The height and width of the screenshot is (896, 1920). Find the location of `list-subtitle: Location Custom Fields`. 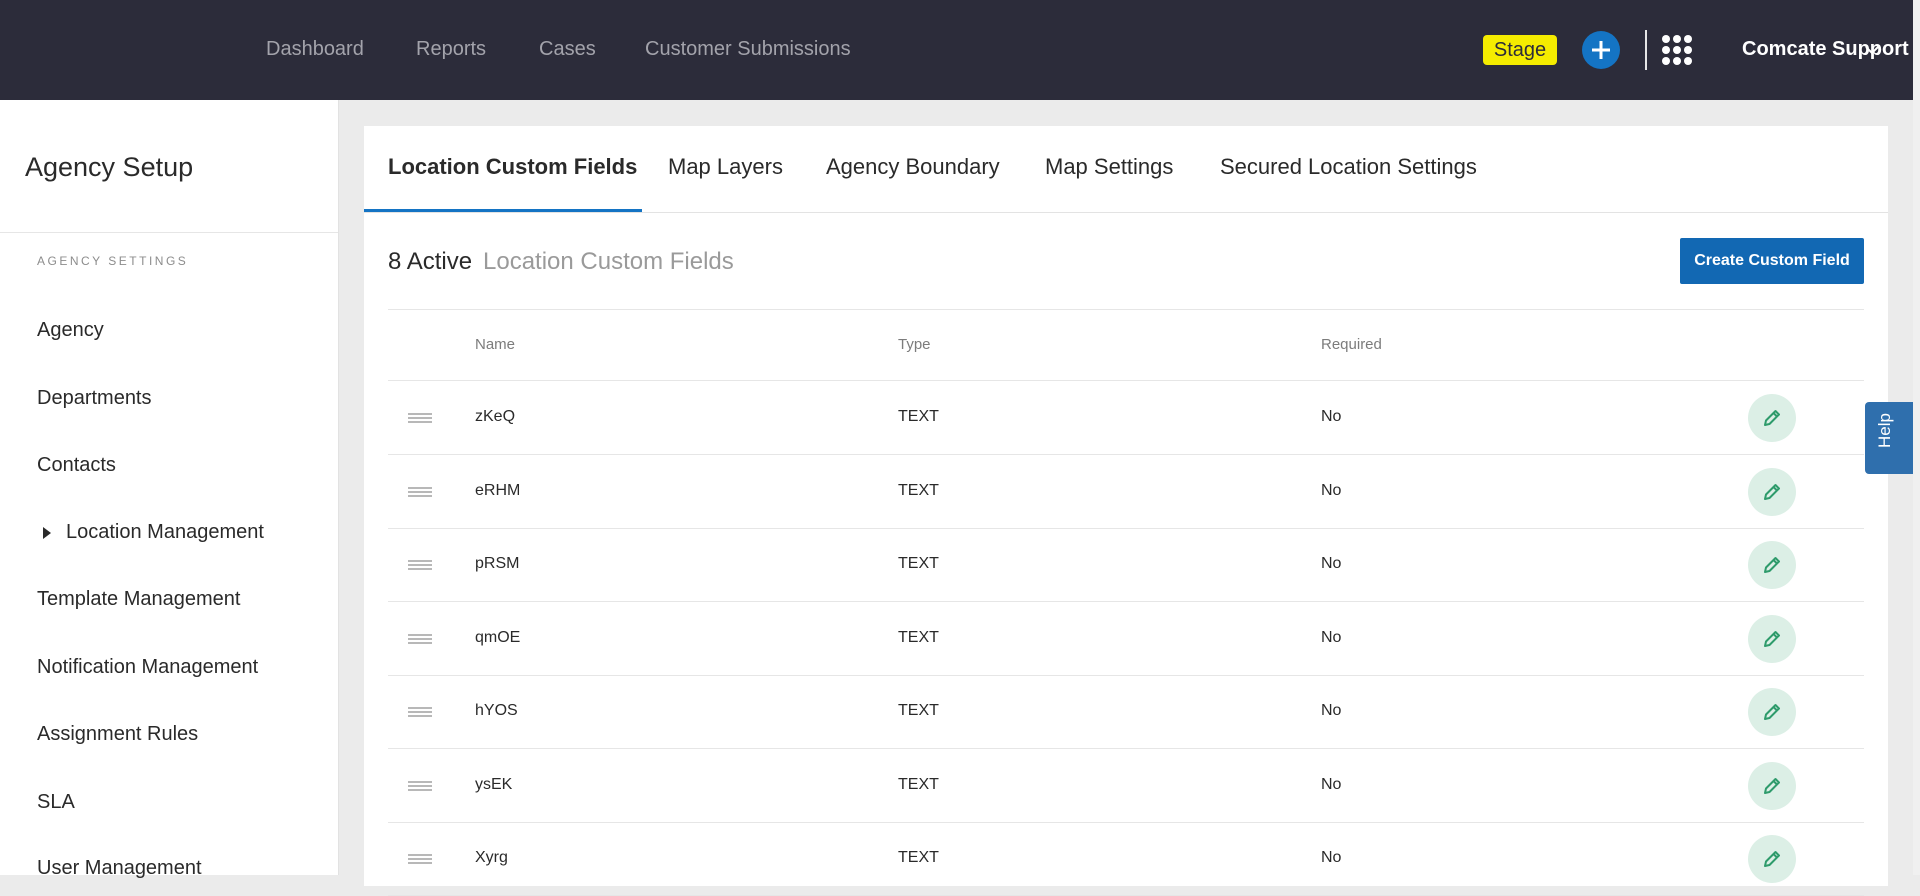

list-subtitle: Location Custom Fields is located at coordinates (608, 261).